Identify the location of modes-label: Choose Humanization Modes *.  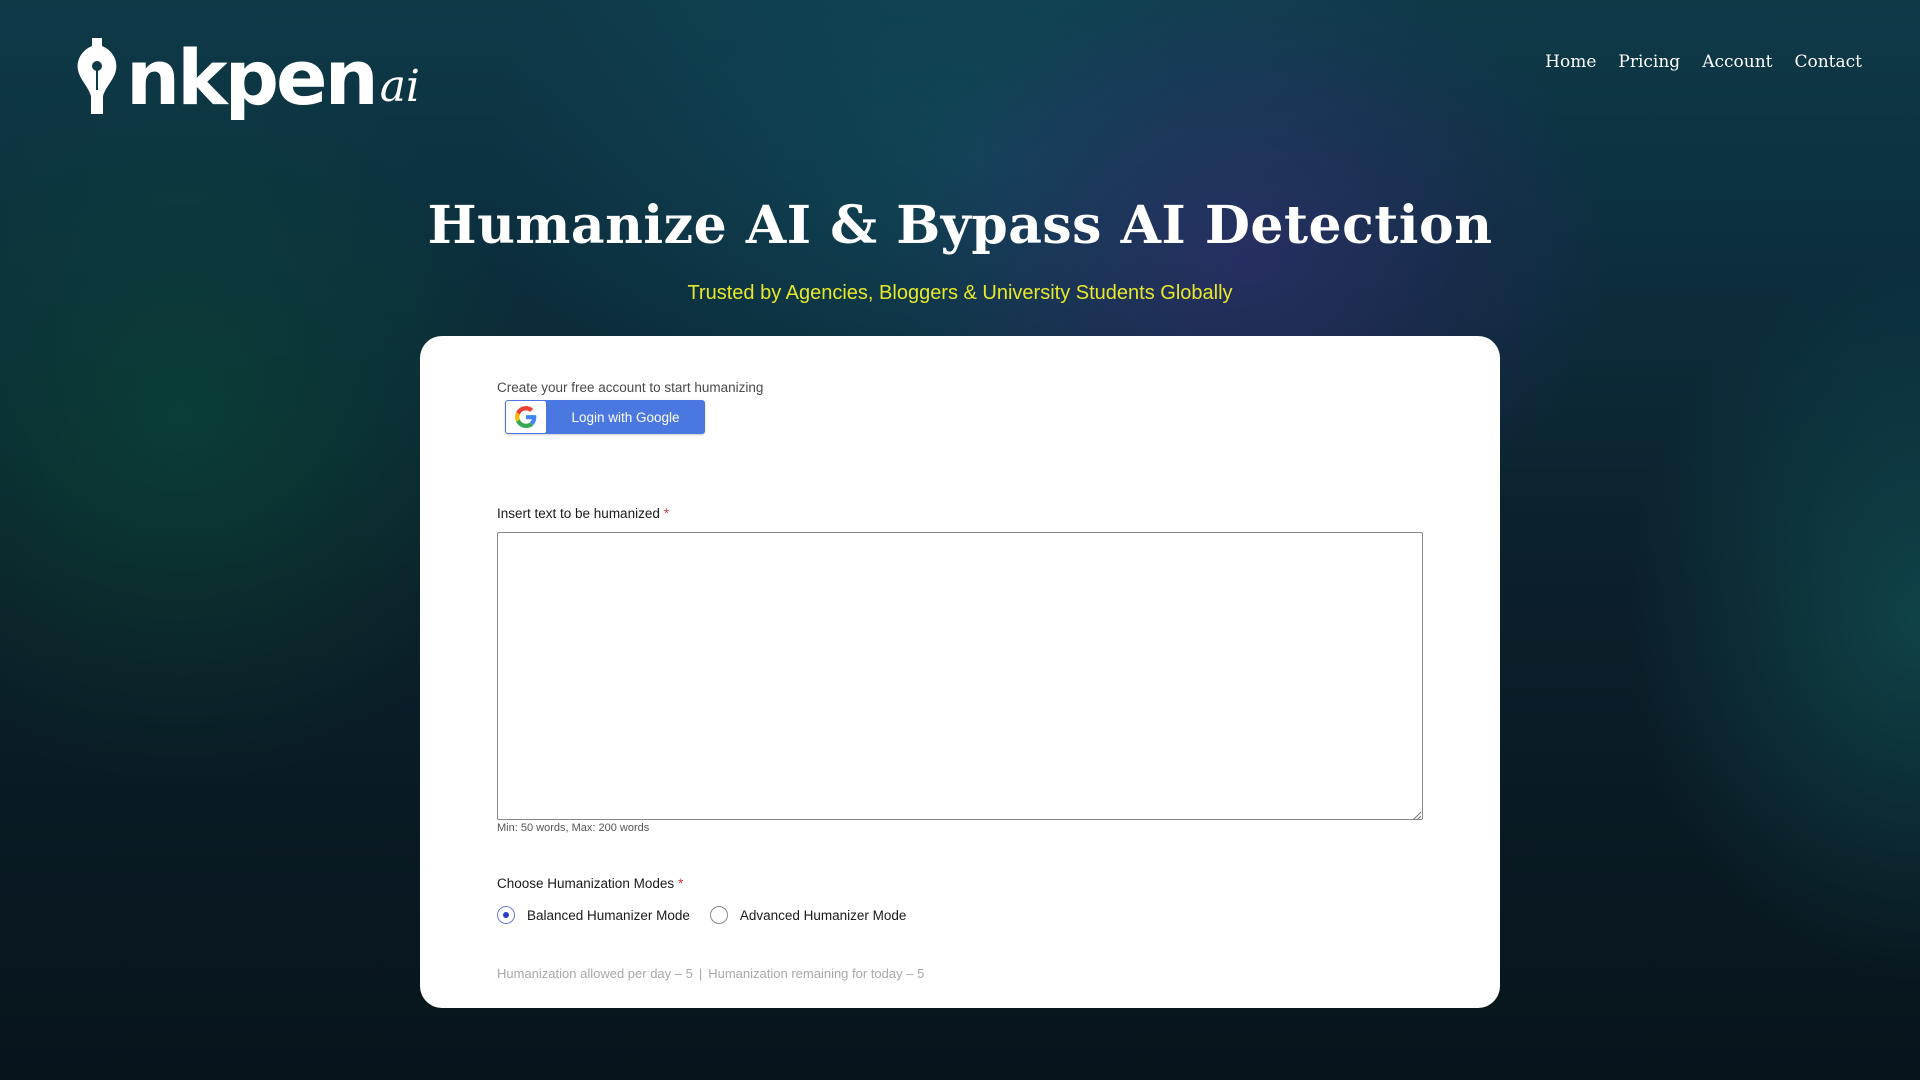
(590, 883).